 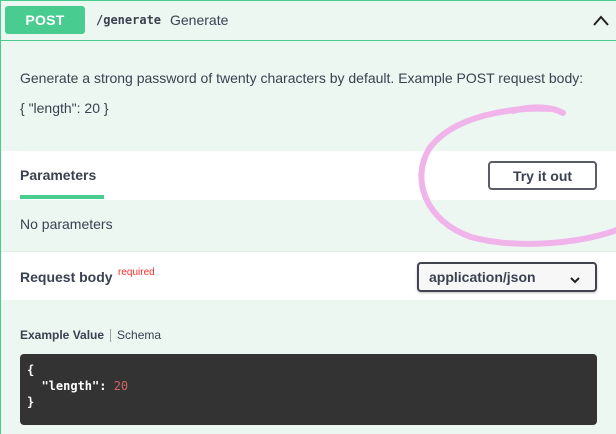 What do you see at coordinates (601, 21) in the screenshot?
I see `chevron-up-icon` at bounding box center [601, 21].